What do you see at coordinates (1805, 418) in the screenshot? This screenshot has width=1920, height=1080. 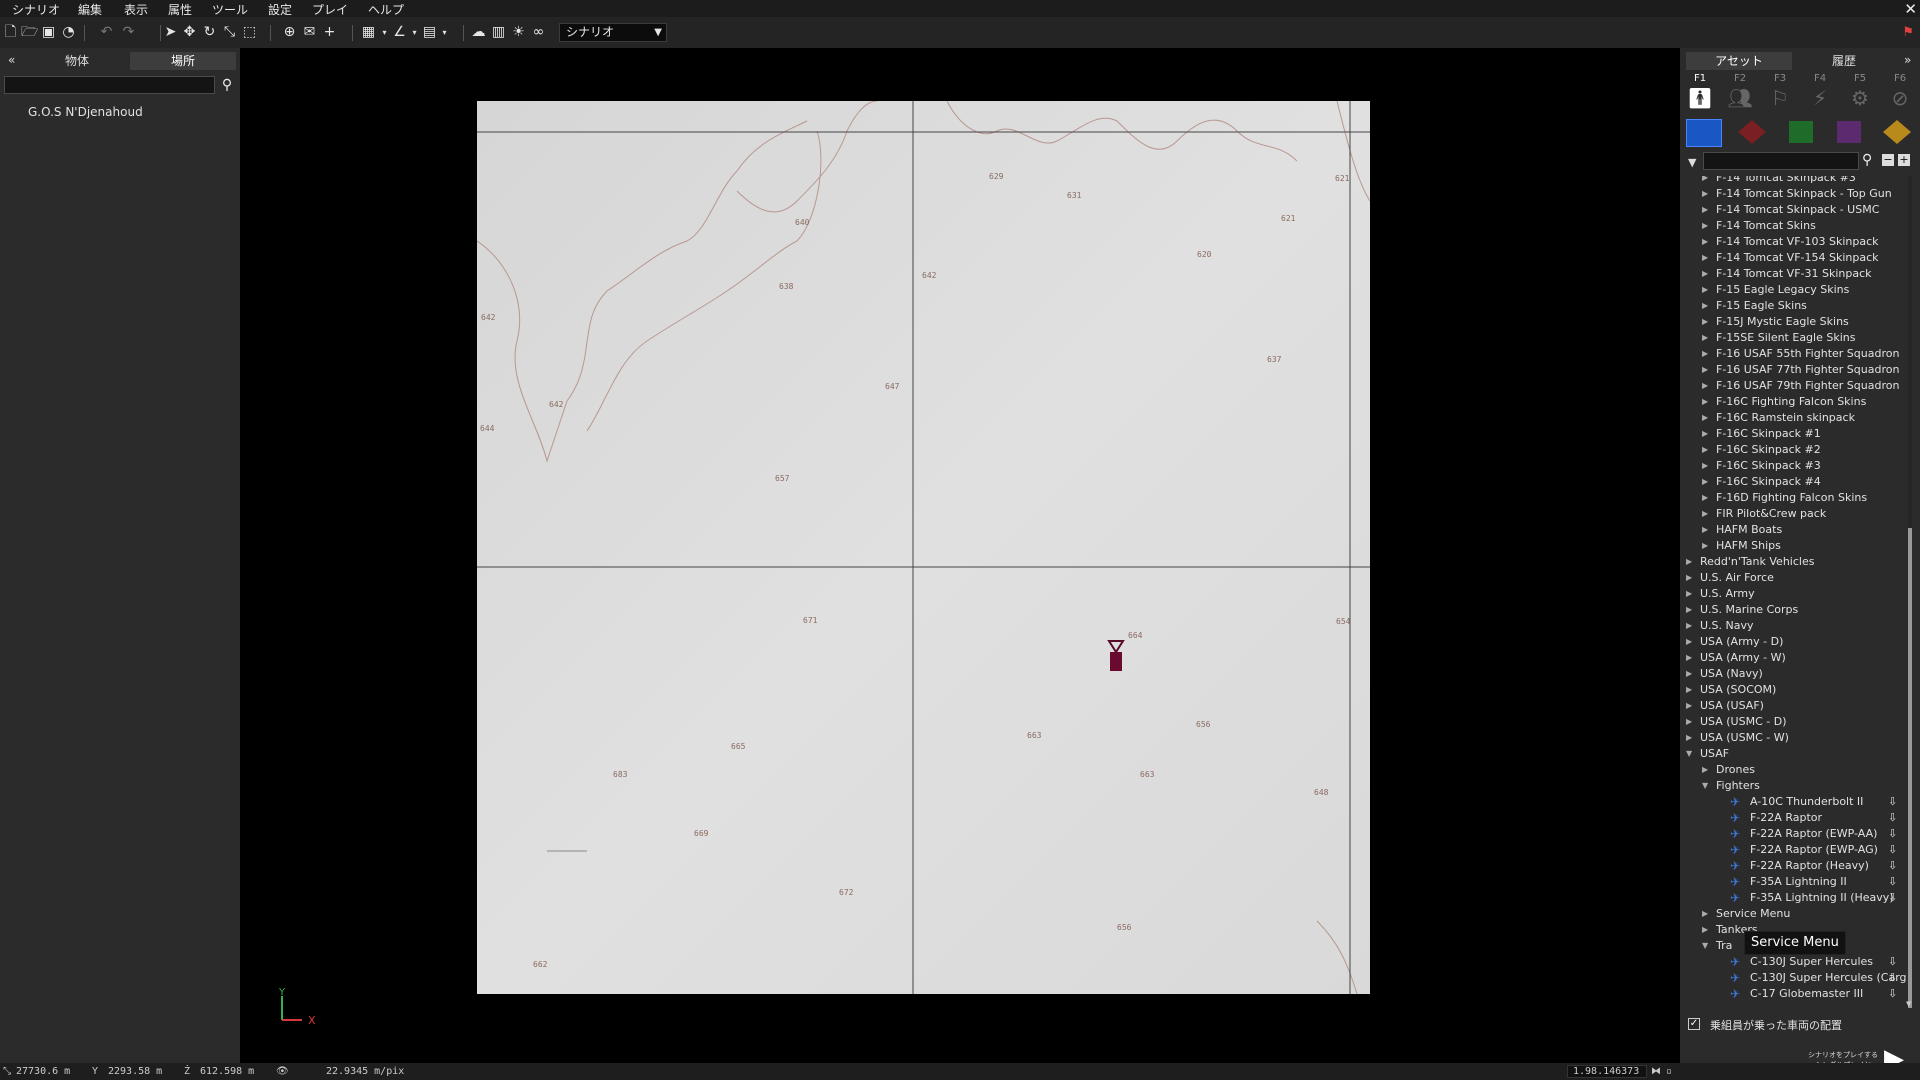 I see `tree-folder: ▶ F-16C Ramstein skinpack` at bounding box center [1805, 418].